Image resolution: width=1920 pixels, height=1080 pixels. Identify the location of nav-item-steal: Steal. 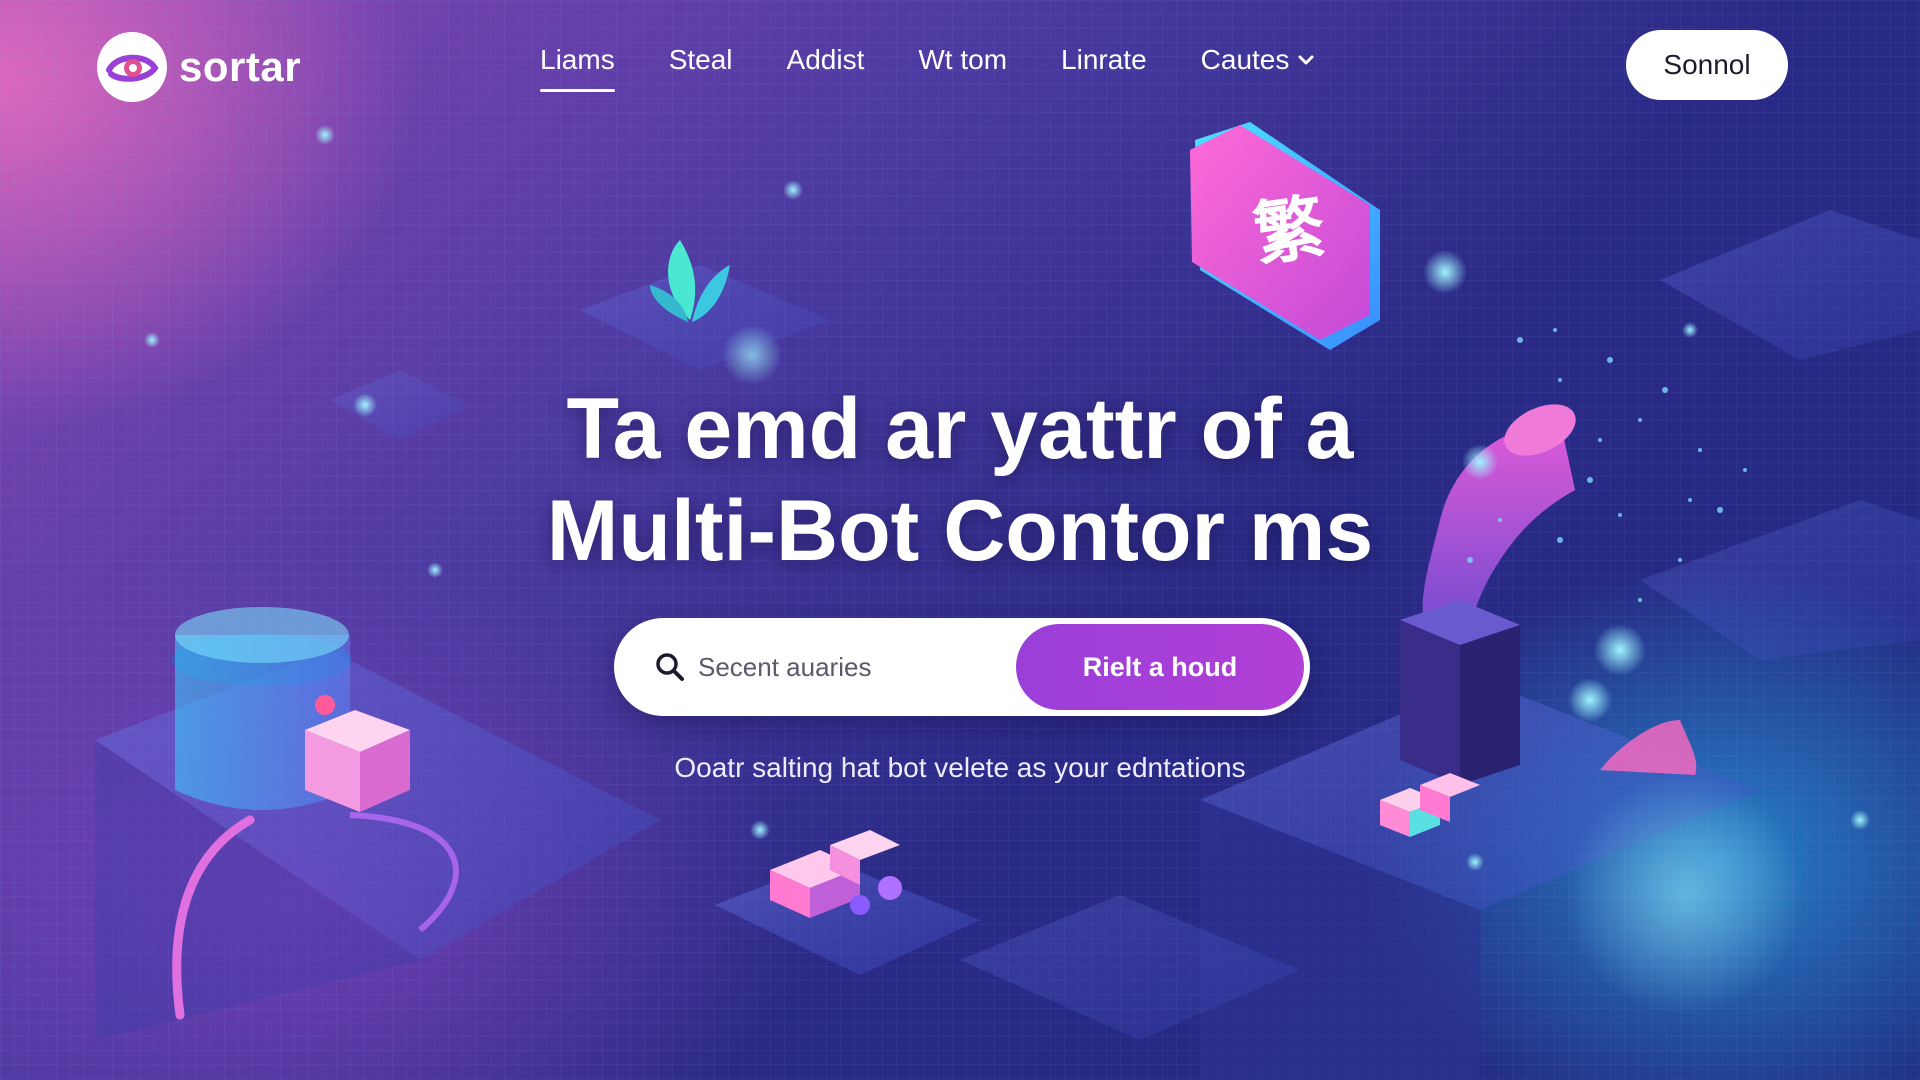
(701, 60).